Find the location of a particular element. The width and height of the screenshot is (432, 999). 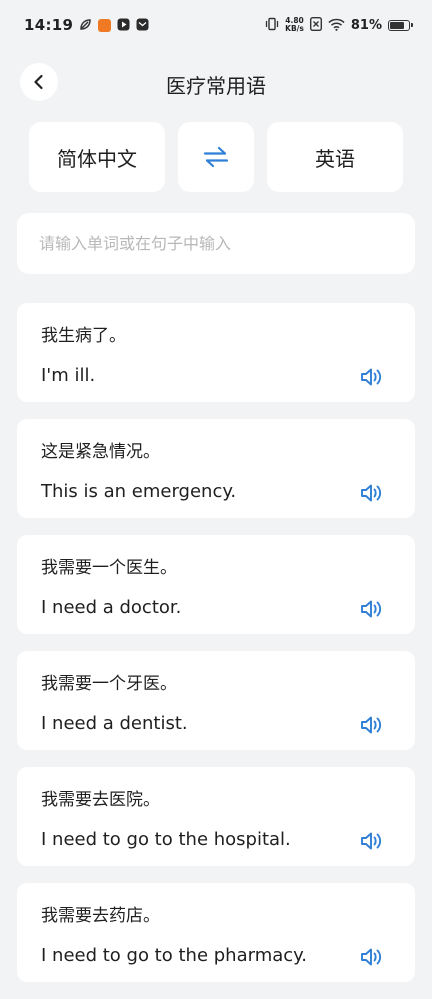

status-left: 14:19 is located at coordinates (86, 25).